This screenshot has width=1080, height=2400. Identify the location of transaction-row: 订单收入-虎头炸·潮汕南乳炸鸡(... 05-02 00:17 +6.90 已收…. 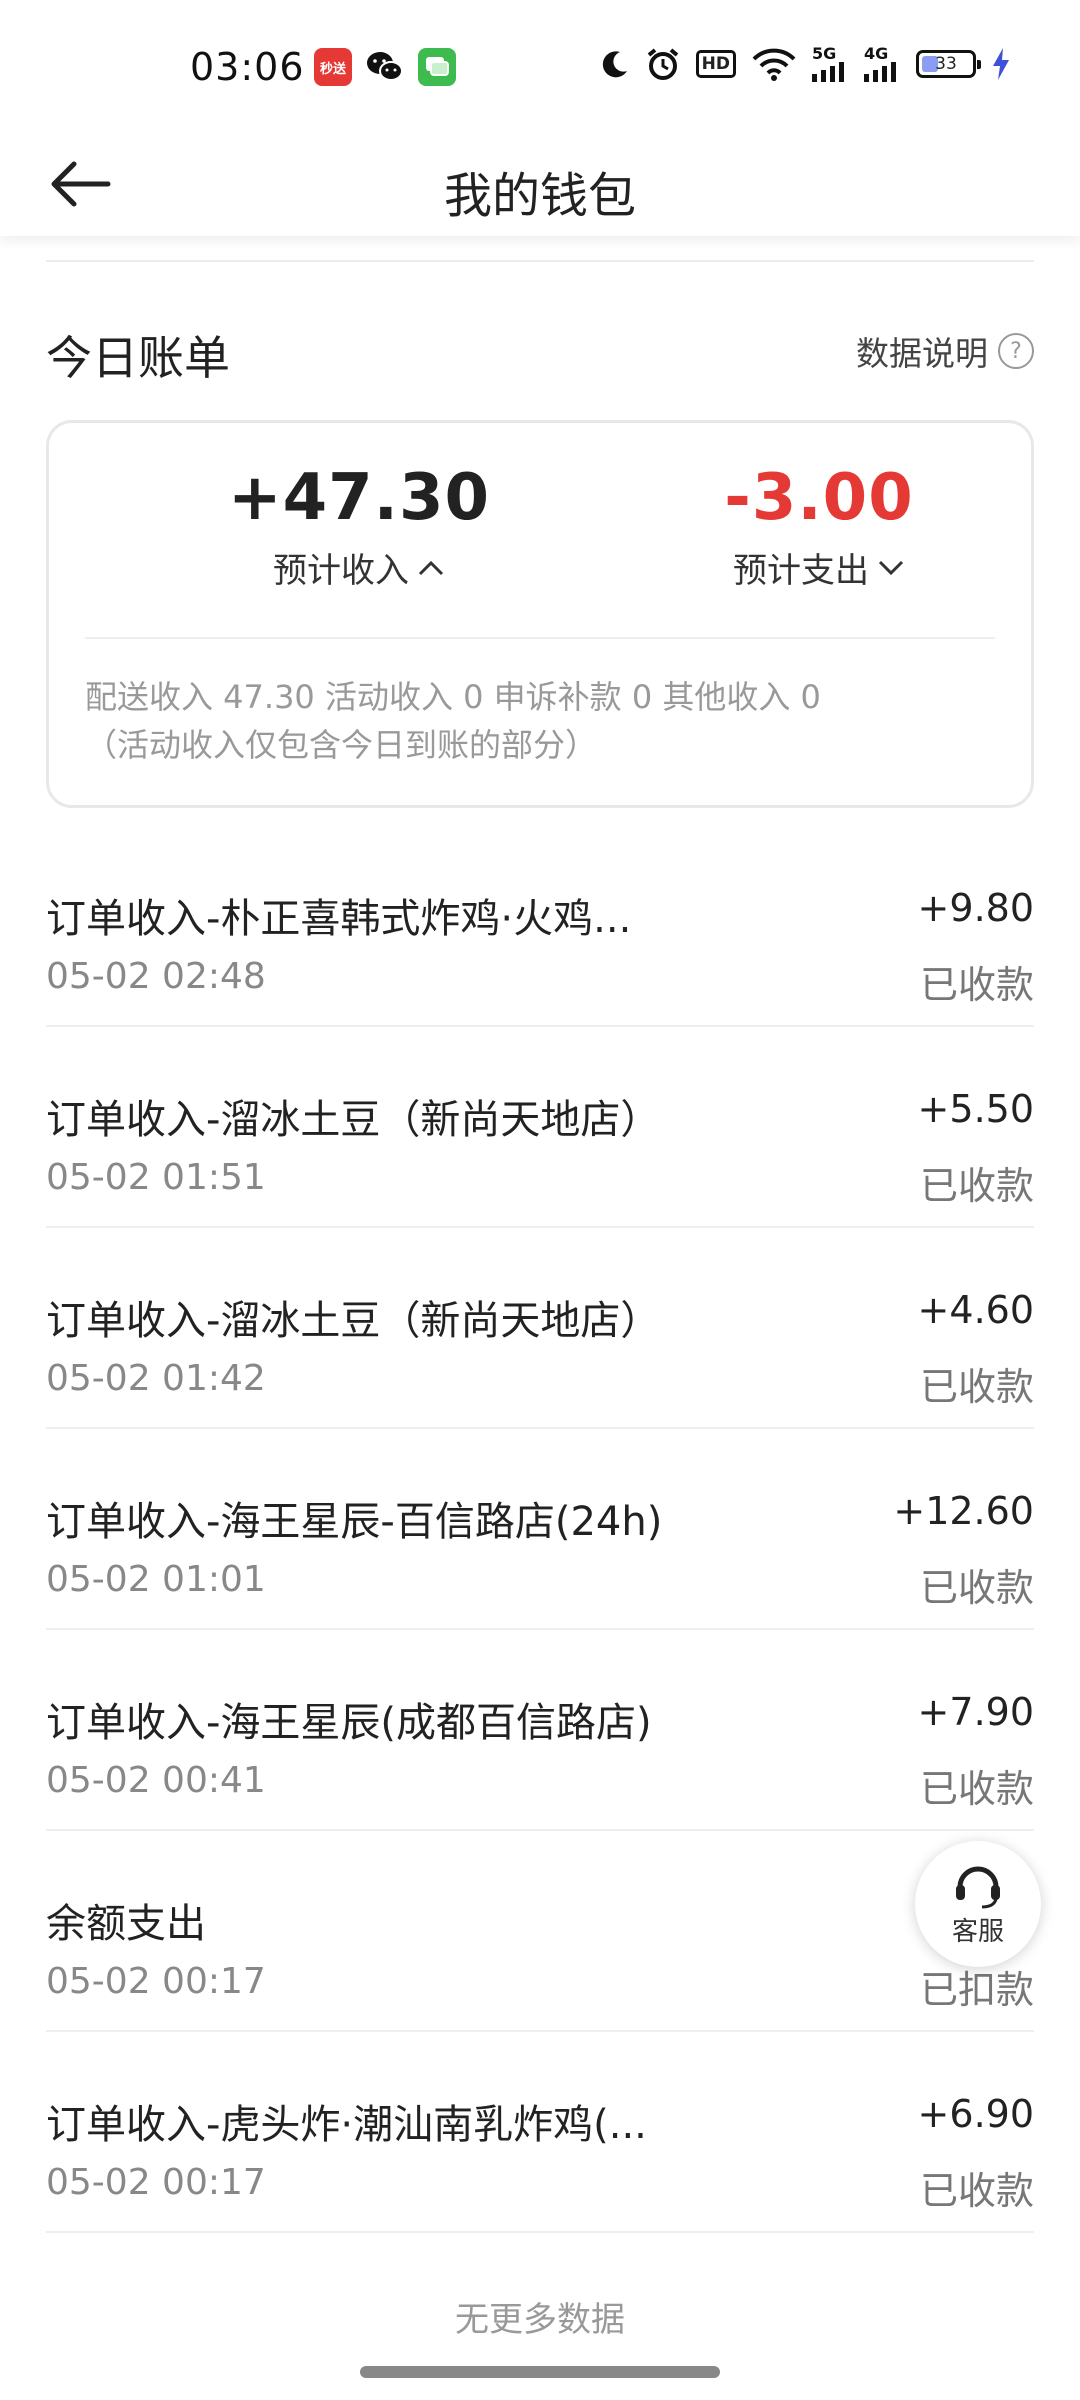
(540, 2132).